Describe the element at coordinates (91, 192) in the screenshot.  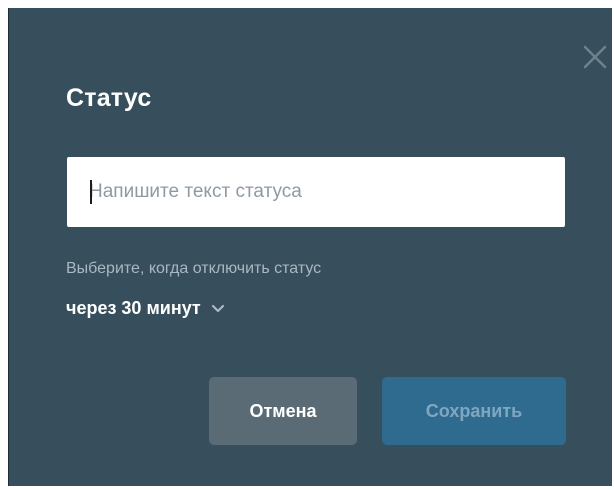
I see `text-caret` at that location.